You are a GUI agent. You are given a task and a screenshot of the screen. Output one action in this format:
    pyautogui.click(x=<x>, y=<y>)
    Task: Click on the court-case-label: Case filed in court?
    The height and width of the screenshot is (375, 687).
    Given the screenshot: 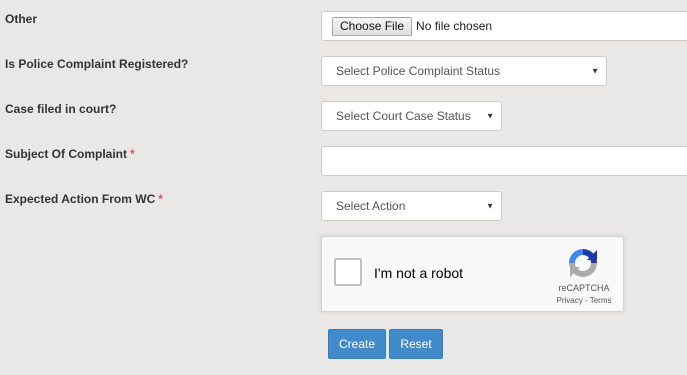 What is the action you would take?
    pyautogui.click(x=61, y=109)
    